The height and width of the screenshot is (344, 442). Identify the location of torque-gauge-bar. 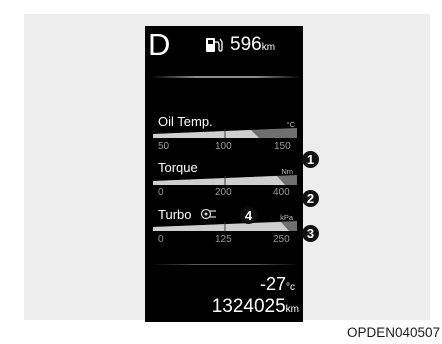
(225, 180).